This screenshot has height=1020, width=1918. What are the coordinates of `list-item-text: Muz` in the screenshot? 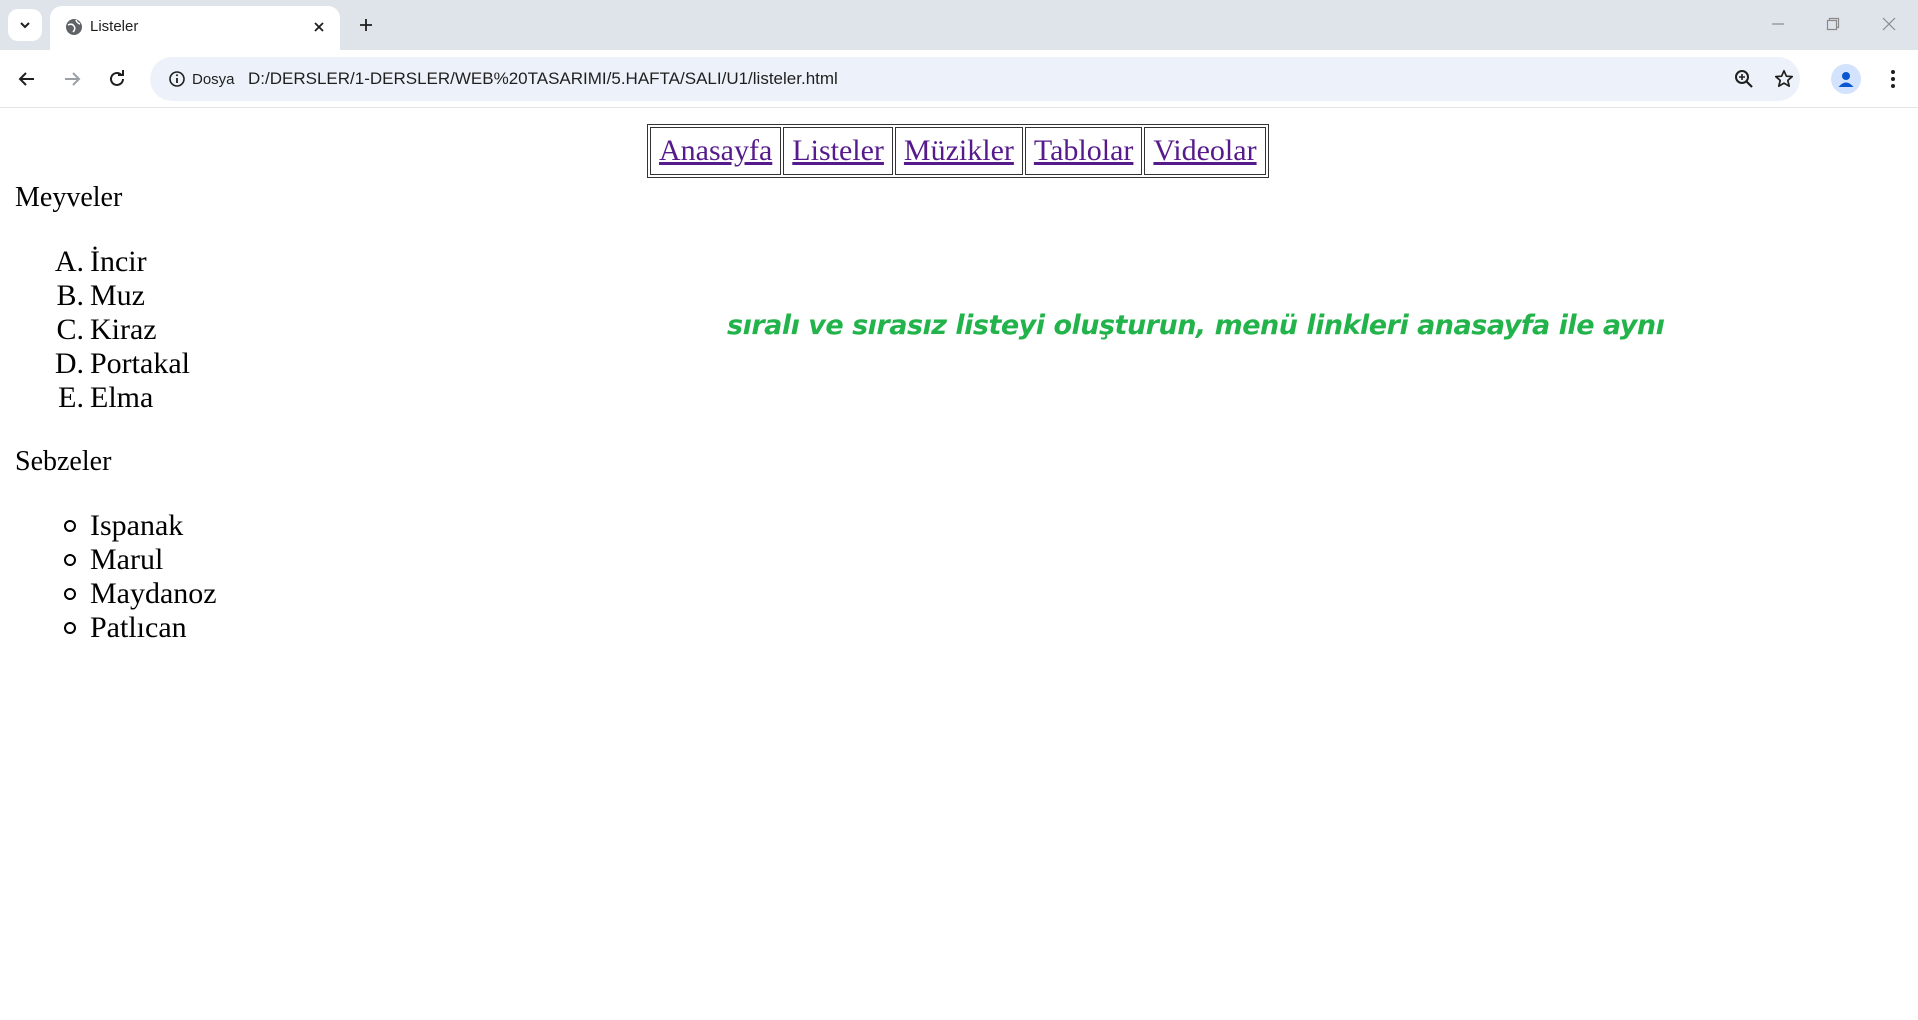 It's located at (117, 295).